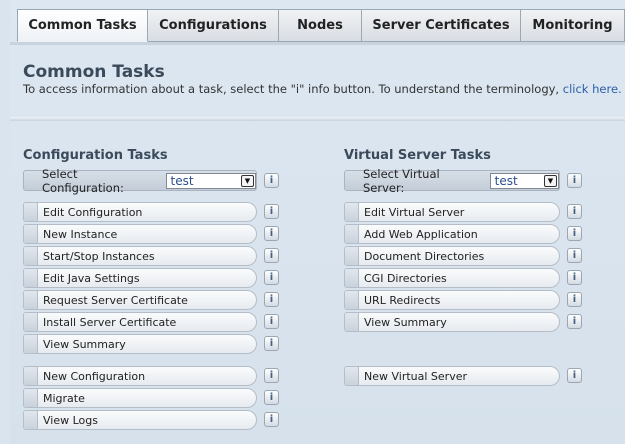 This screenshot has width=625, height=444. I want to click on config-task-migrate: Migrate, so click(140, 398).